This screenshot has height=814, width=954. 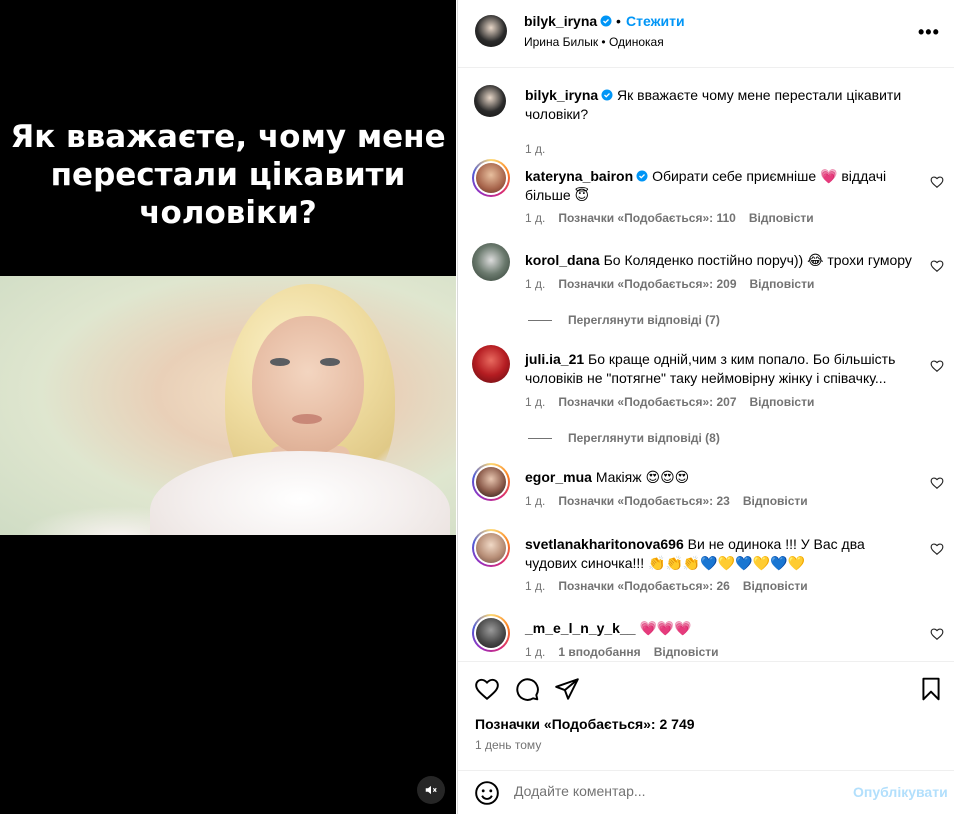 What do you see at coordinates (655, 21) in the screenshot?
I see `follow-button: Стежити` at bounding box center [655, 21].